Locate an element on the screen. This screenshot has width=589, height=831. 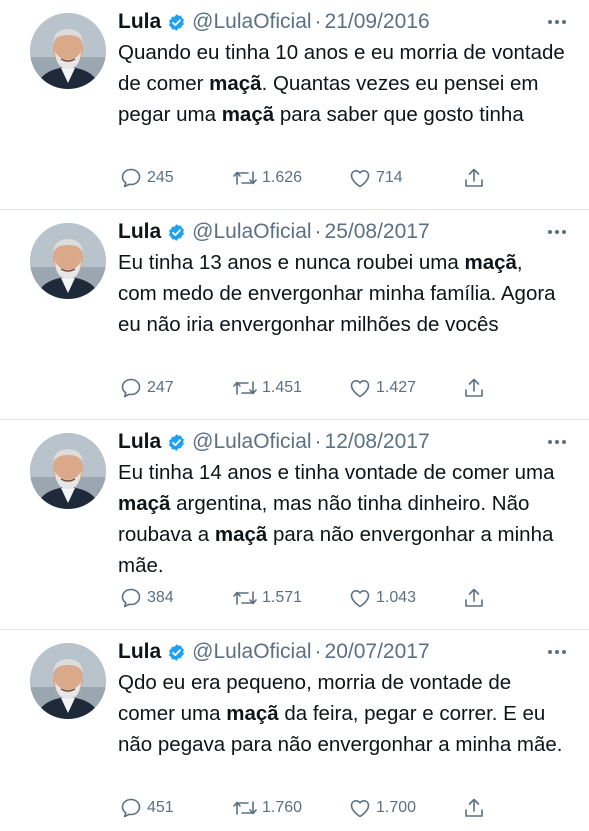
text-segment: para saber que gosto tinha is located at coordinates (399, 114).